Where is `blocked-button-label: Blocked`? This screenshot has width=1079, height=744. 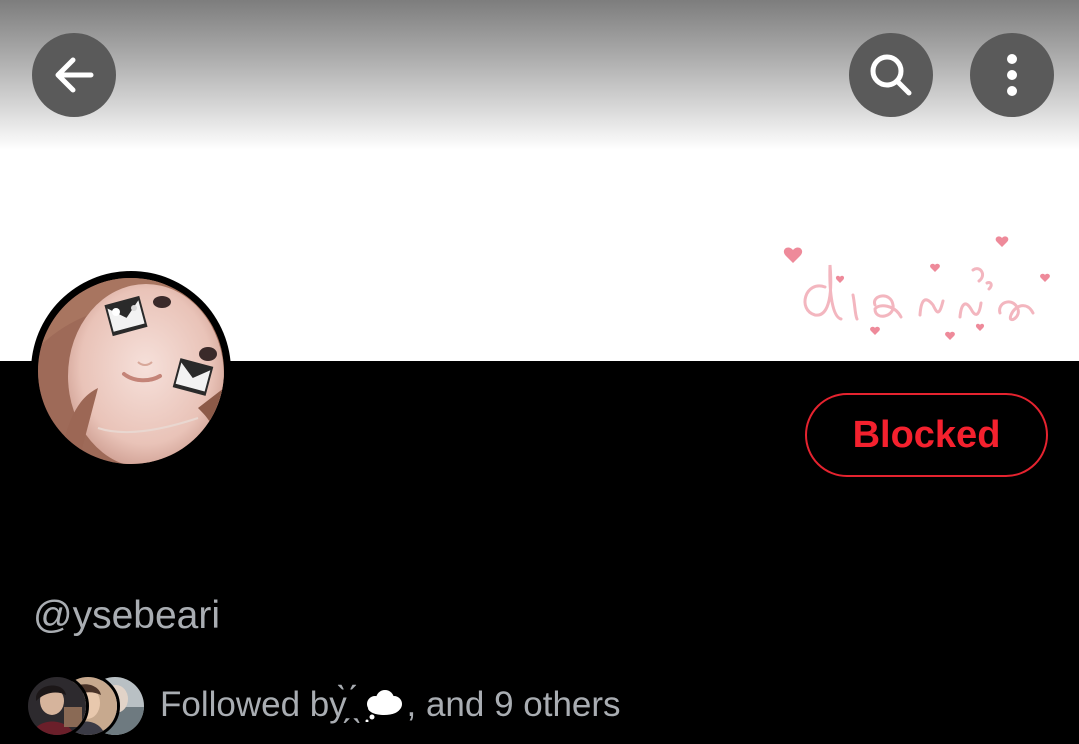 blocked-button-label: Blocked is located at coordinates (926, 434).